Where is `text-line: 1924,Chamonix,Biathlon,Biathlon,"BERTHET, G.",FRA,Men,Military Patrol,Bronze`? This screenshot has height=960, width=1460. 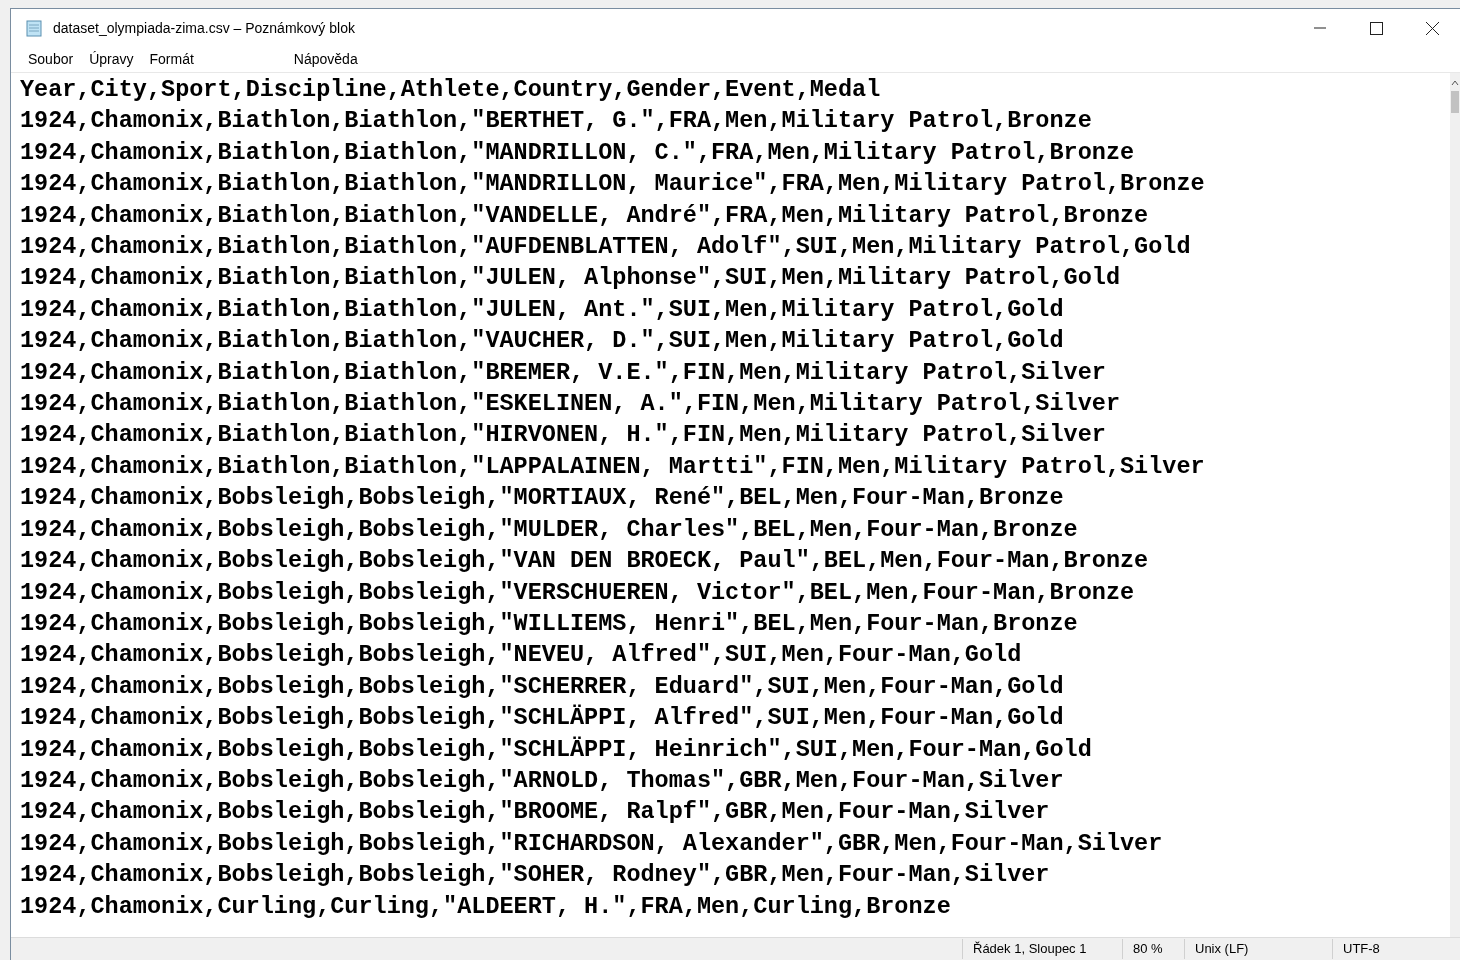
text-line: 1924,Chamonix,Biathlon,Biathlon,"BERTHET, G.",FRA,Men,Military Patrol,Bronze is located at coordinates (556, 121).